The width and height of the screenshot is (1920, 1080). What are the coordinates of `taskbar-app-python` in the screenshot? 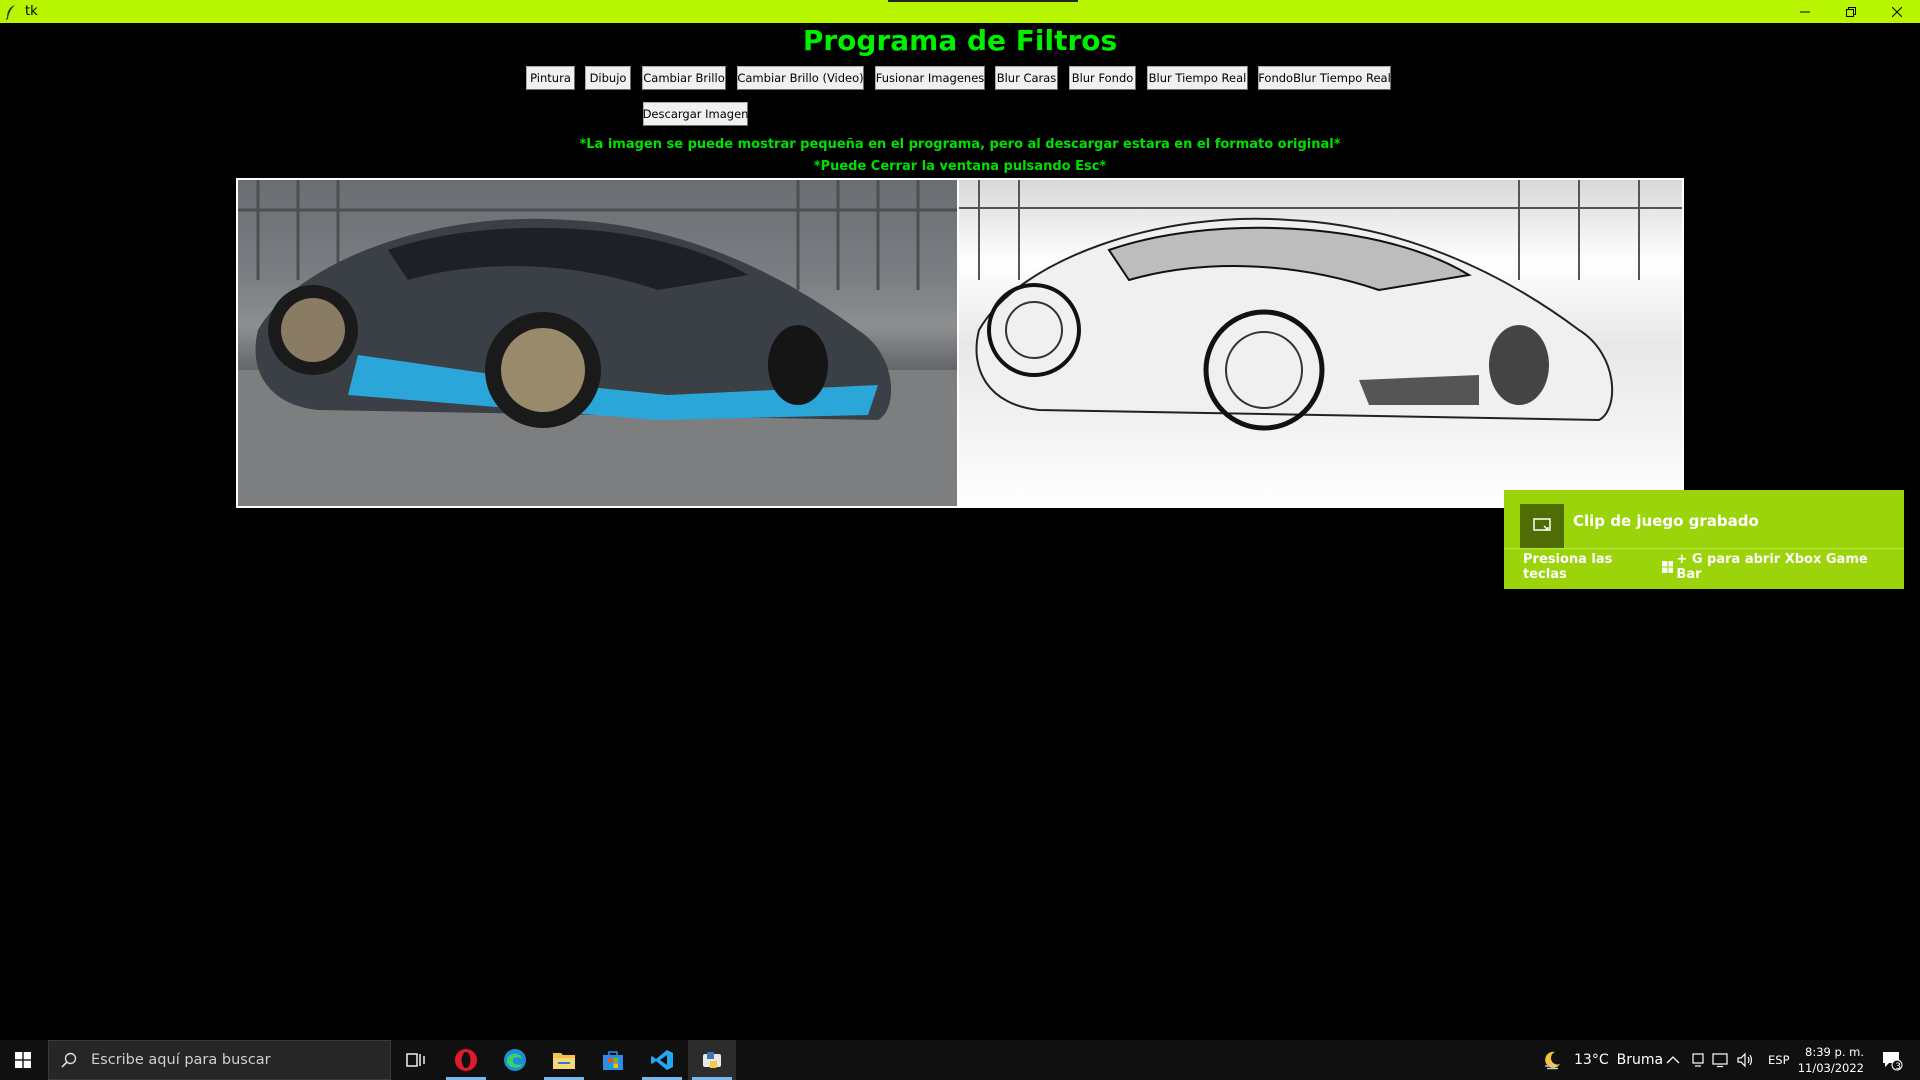 It's located at (712, 1060).